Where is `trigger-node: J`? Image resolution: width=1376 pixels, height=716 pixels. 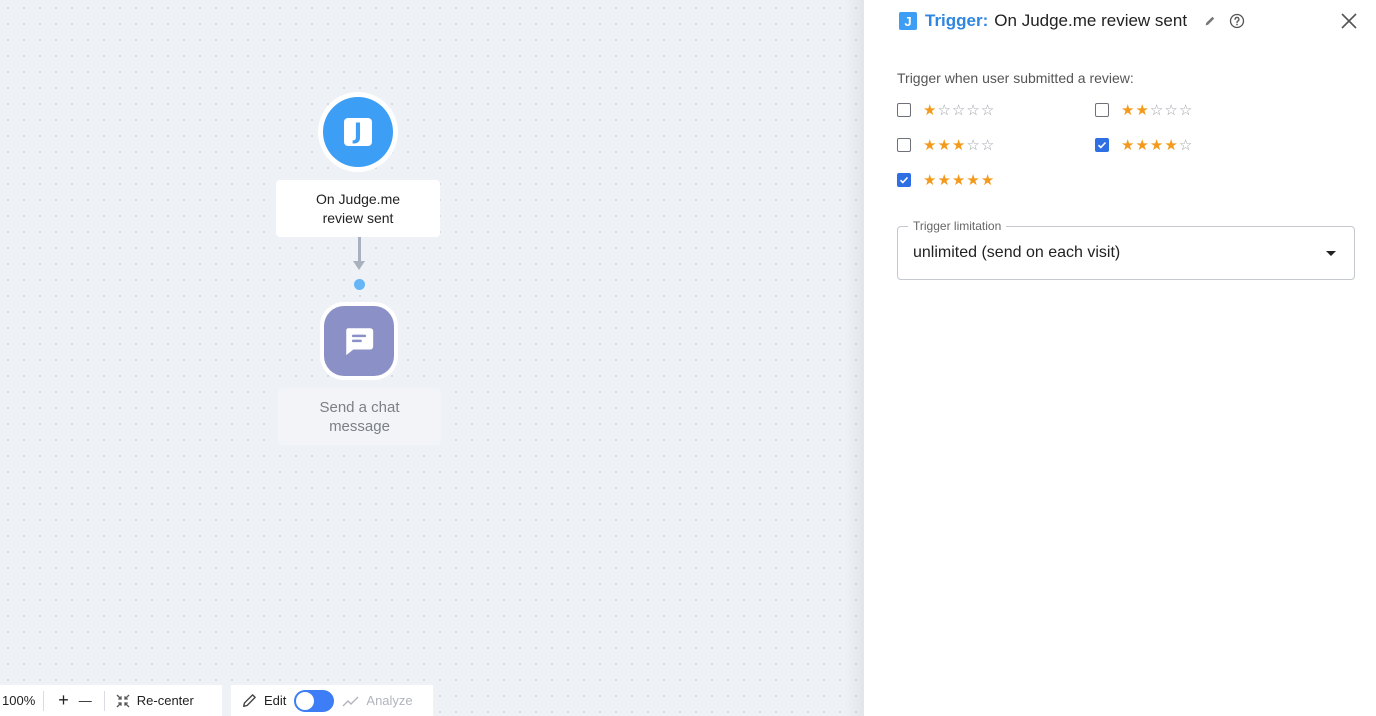
trigger-node: J is located at coordinates (358, 132).